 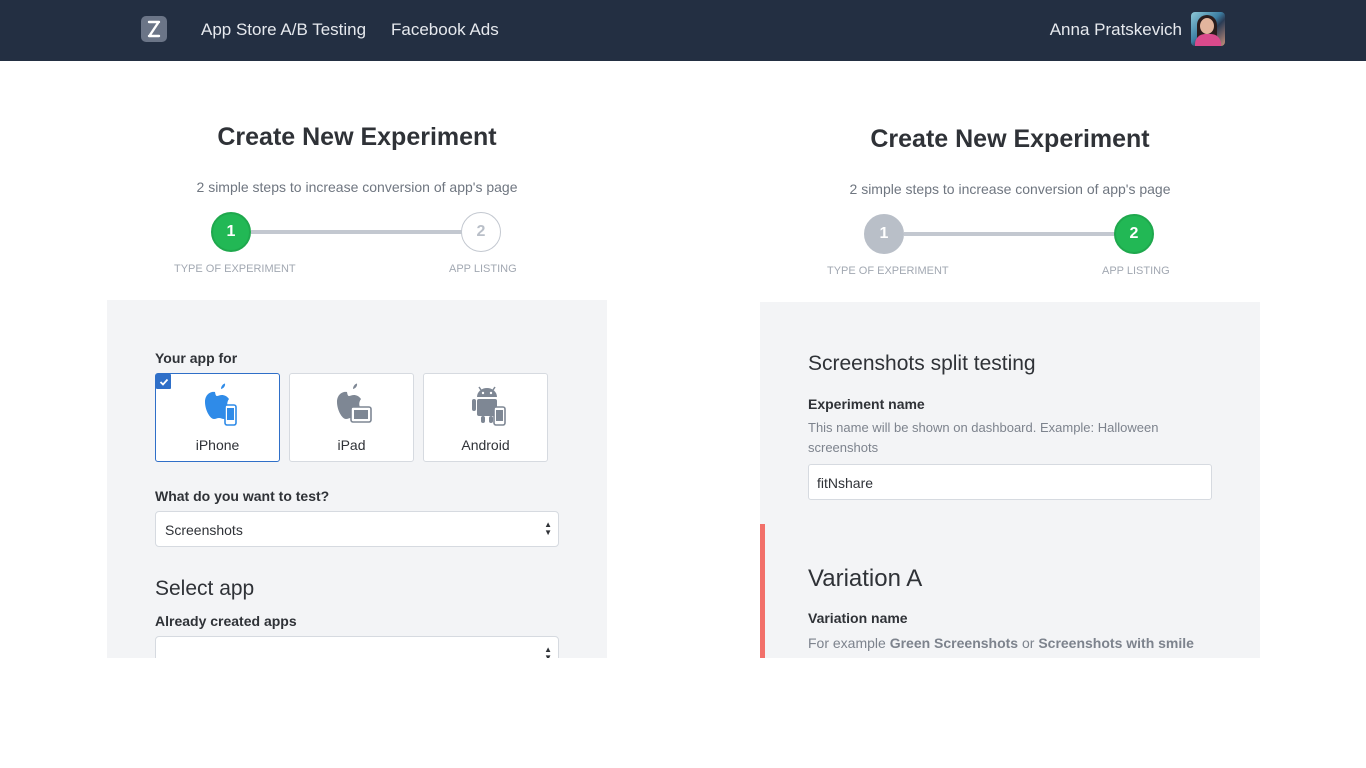 I want to click on user-name: Anna Pratskevich, so click(x=1116, y=30).